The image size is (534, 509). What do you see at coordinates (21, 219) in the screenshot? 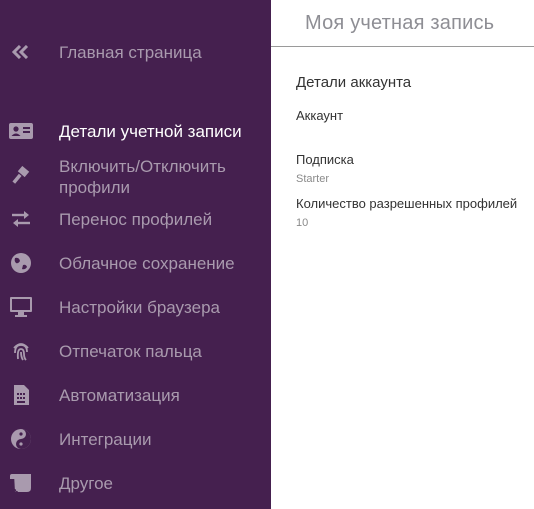
I see `swap-arrows-icon` at bounding box center [21, 219].